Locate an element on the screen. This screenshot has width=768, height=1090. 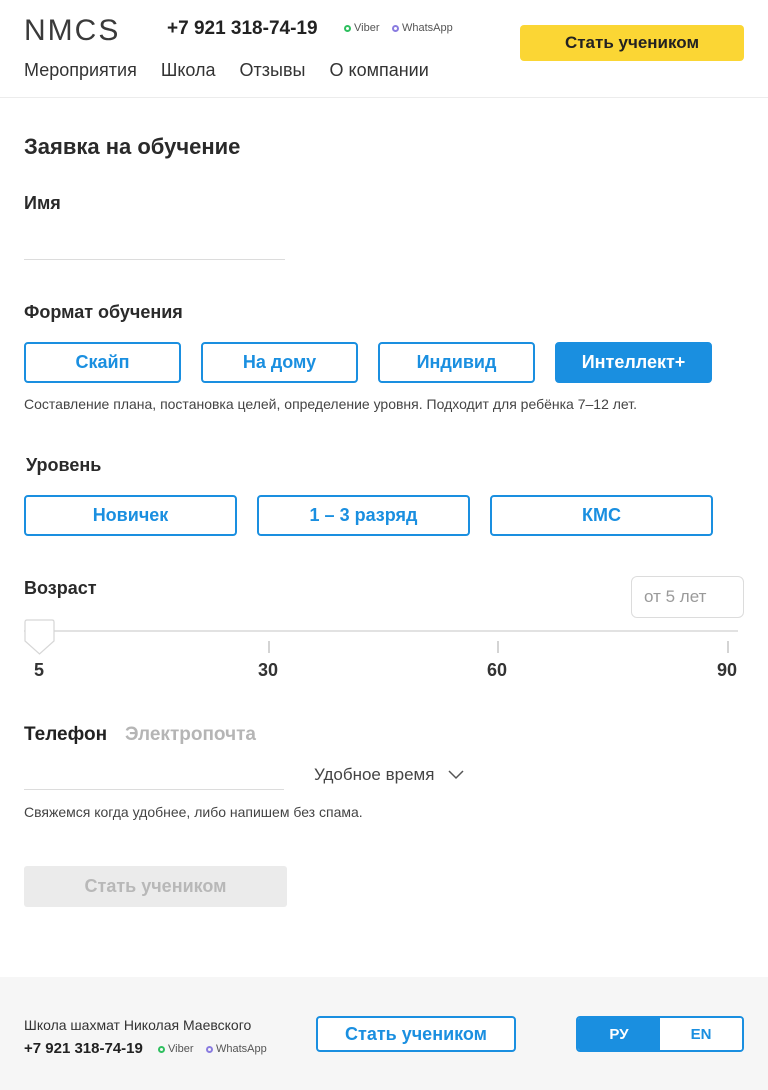
name-input is located at coordinates (154, 245).